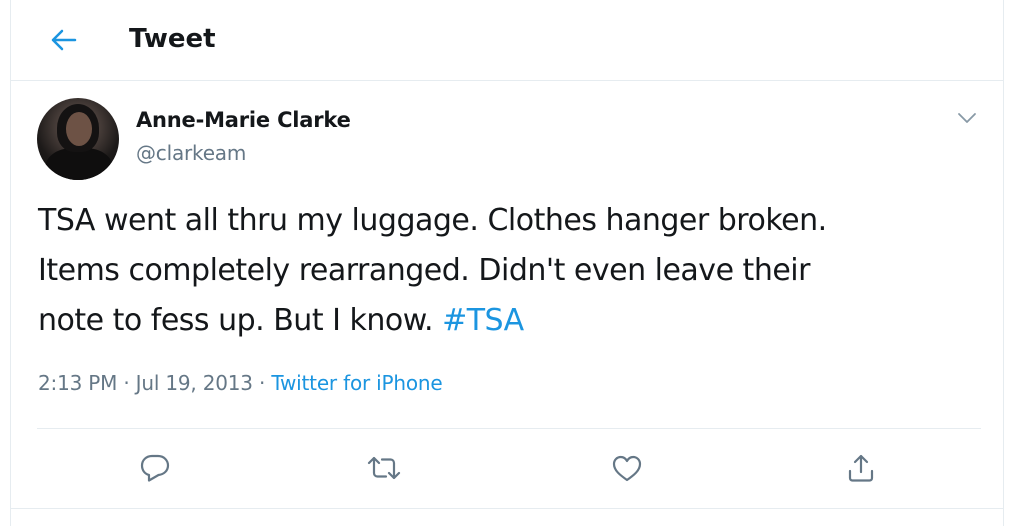 This screenshot has width=1024, height=526. I want to click on like-button, so click(627, 468).